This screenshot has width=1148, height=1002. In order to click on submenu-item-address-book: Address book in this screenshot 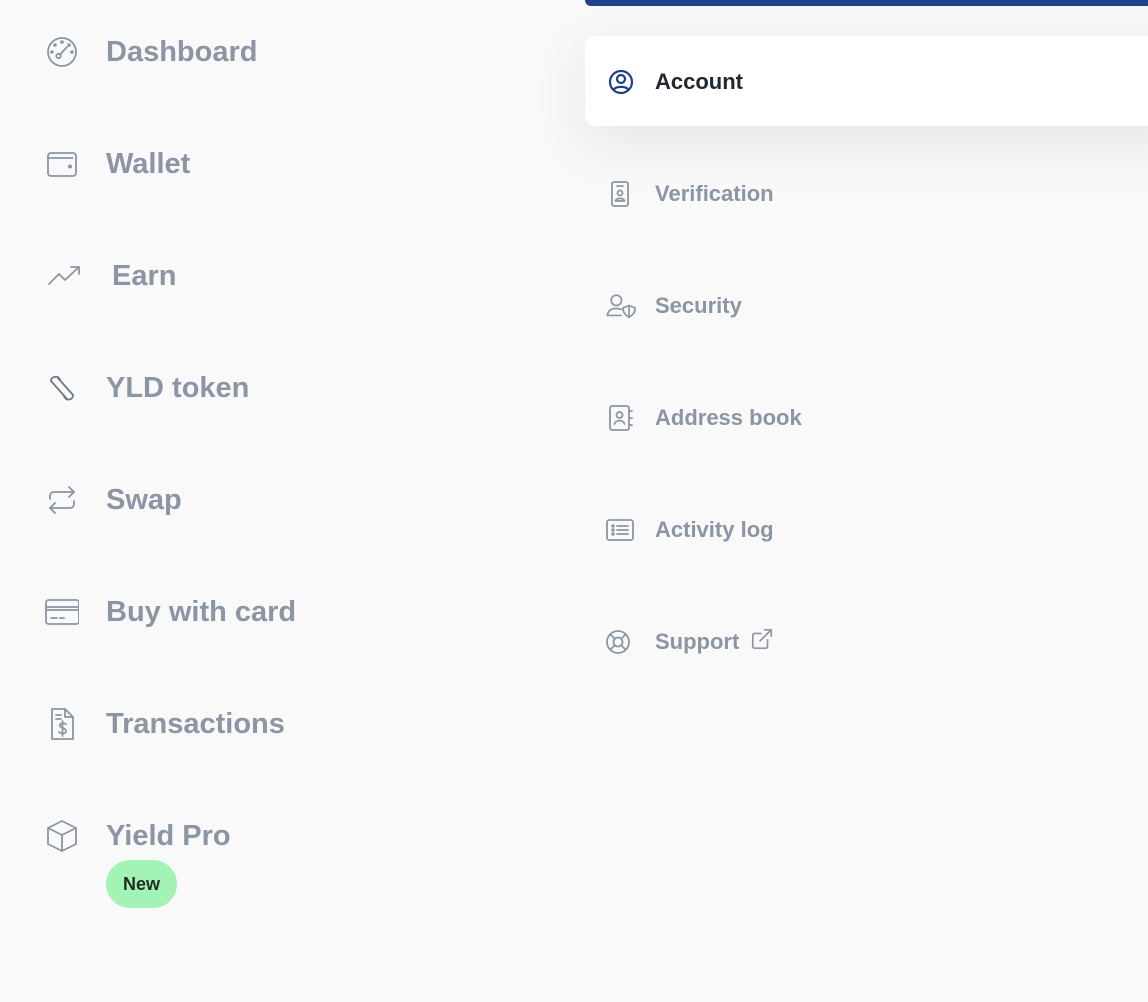, I will do `click(866, 418)`.